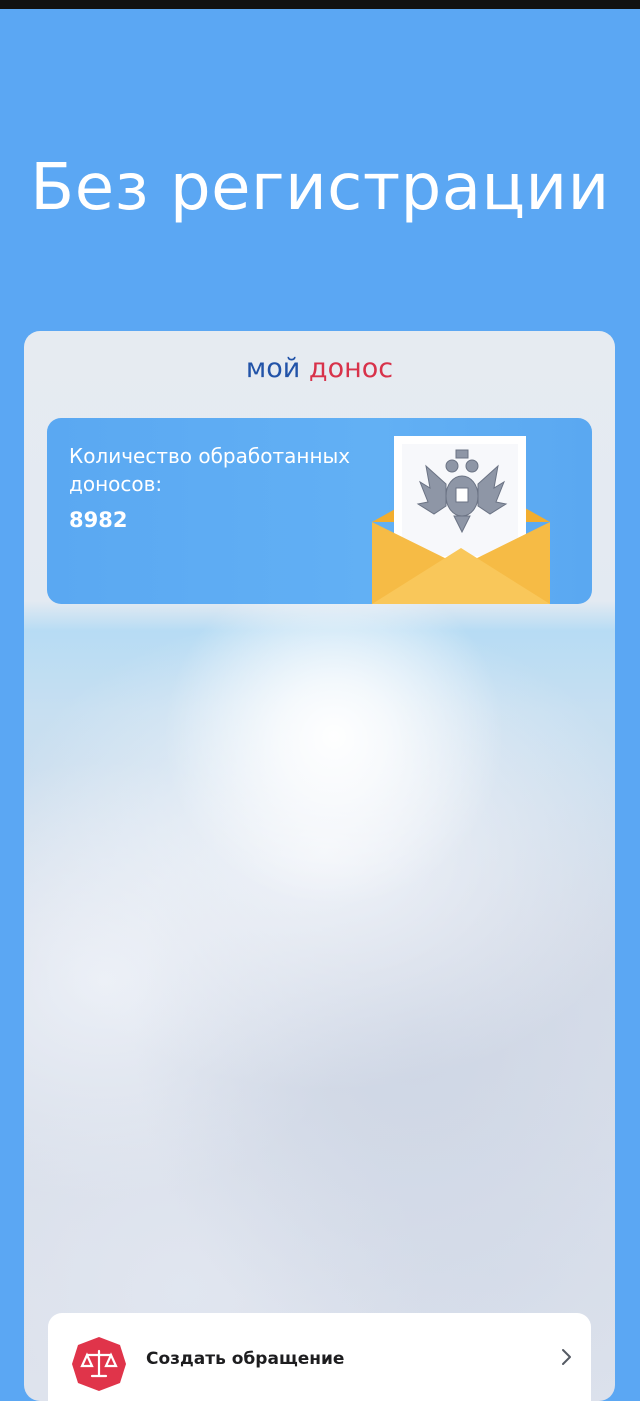 This screenshot has height=1401, width=640. I want to click on reports-counter-card: Количество обработанных доносов: 8982, so click(319, 511).